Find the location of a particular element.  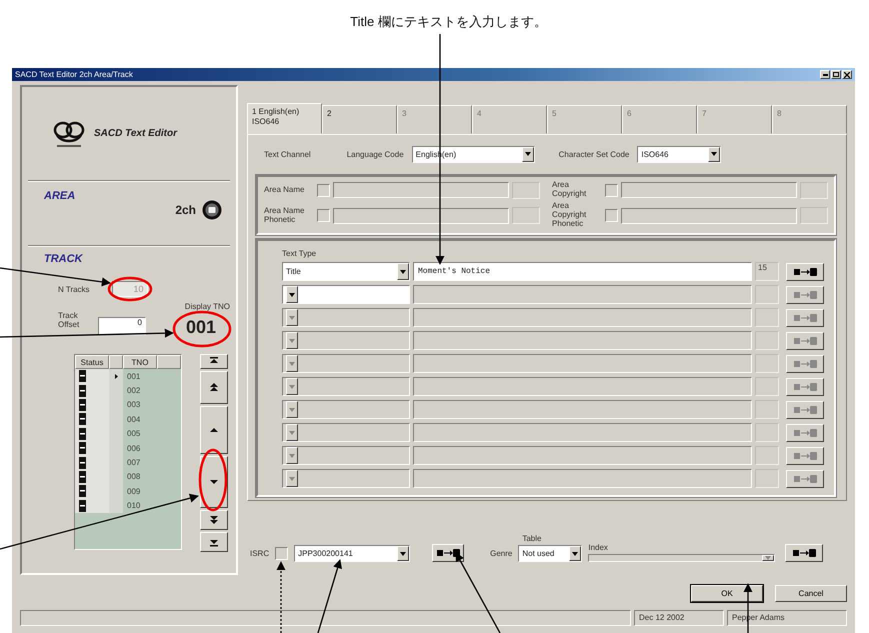

area-field-label: Area Copyright Phonetic is located at coordinates (570, 215).